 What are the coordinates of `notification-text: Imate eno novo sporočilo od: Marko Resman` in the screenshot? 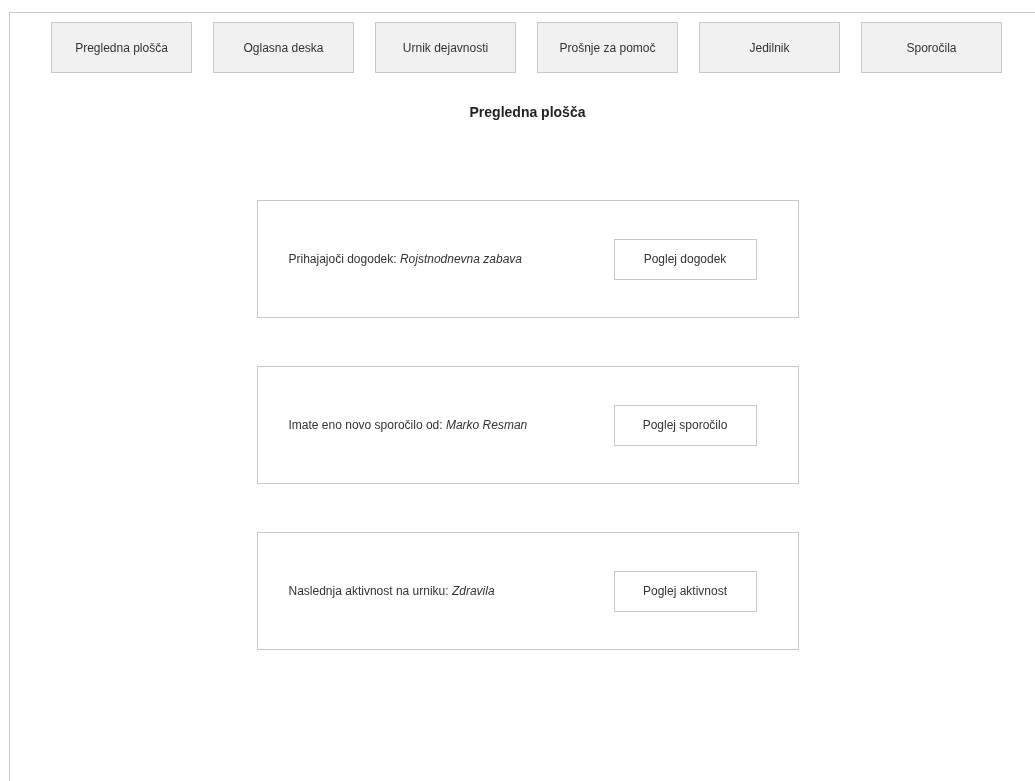 It's located at (408, 425).